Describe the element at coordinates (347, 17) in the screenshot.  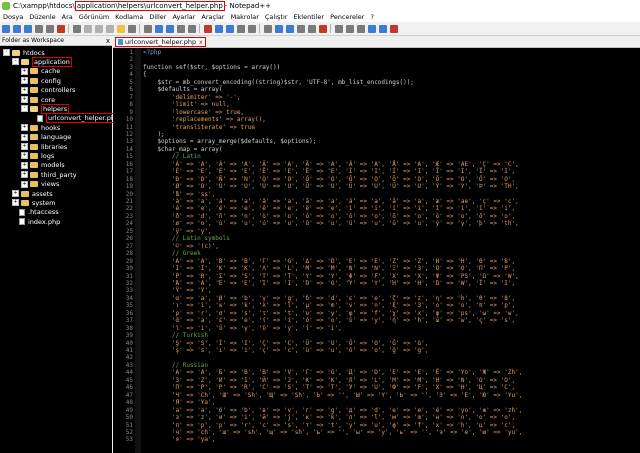
I see `menu-item: Pencereler` at that location.